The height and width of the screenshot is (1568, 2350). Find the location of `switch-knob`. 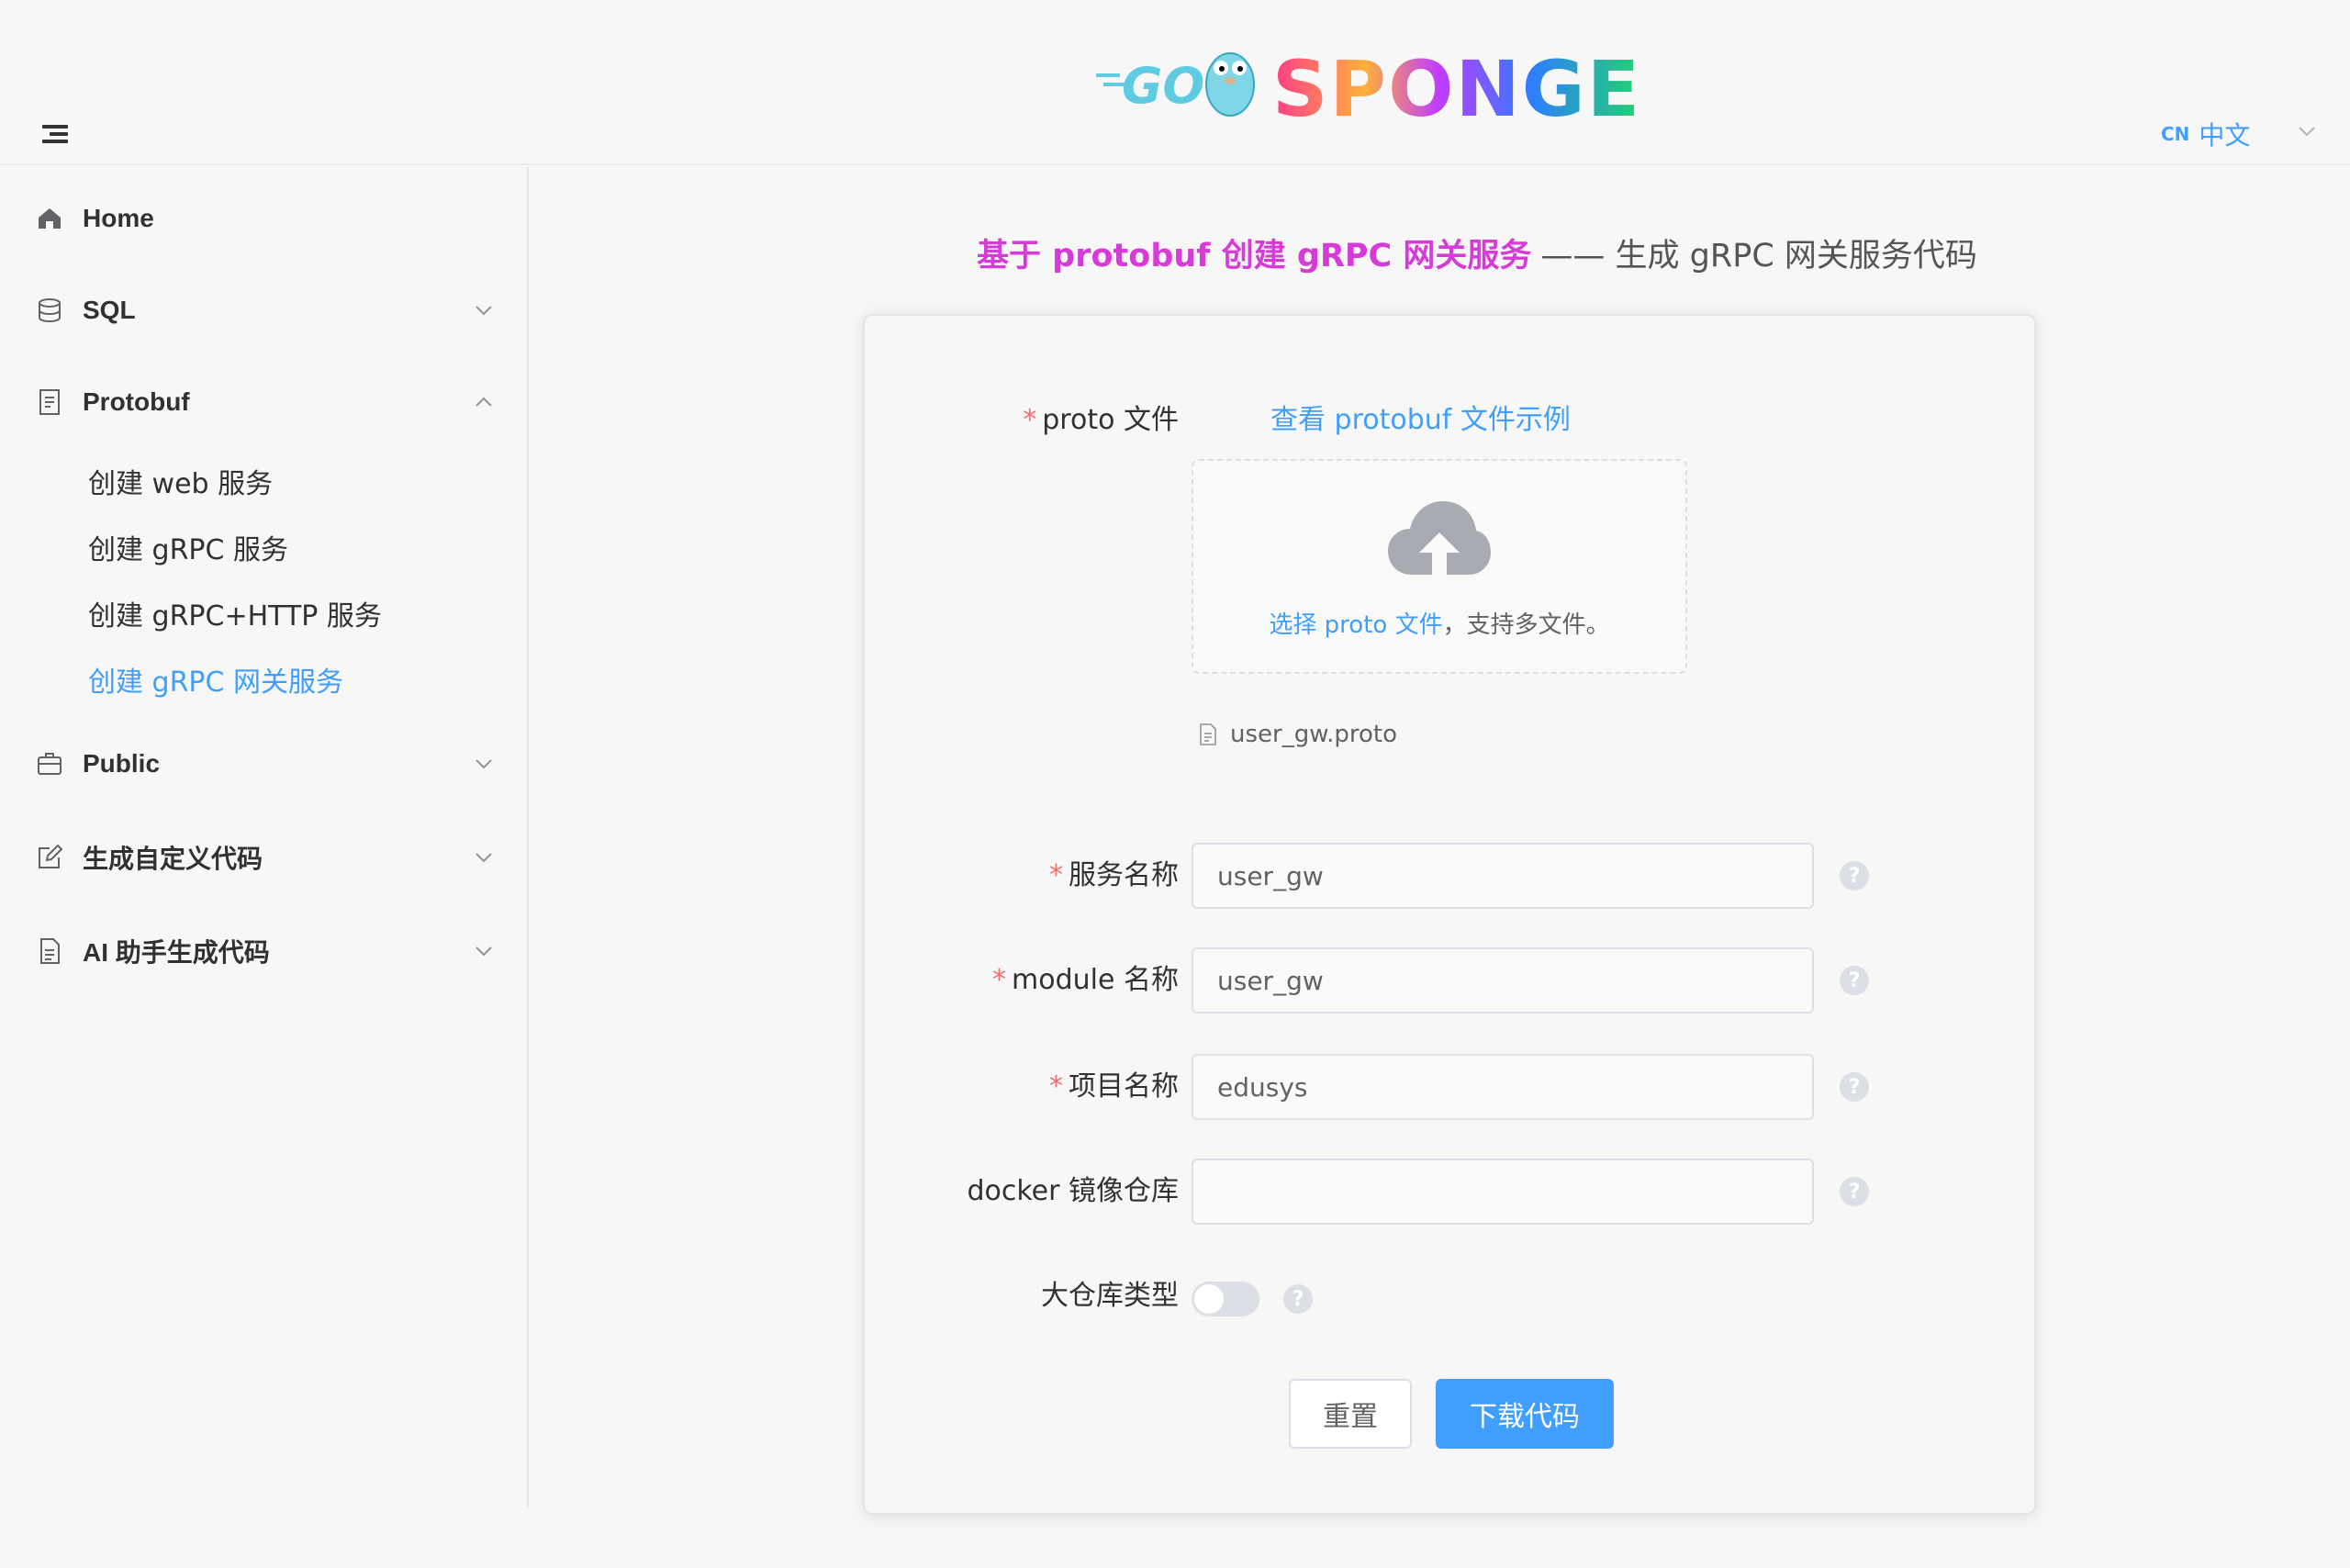

switch-knob is located at coordinates (1209, 1299).